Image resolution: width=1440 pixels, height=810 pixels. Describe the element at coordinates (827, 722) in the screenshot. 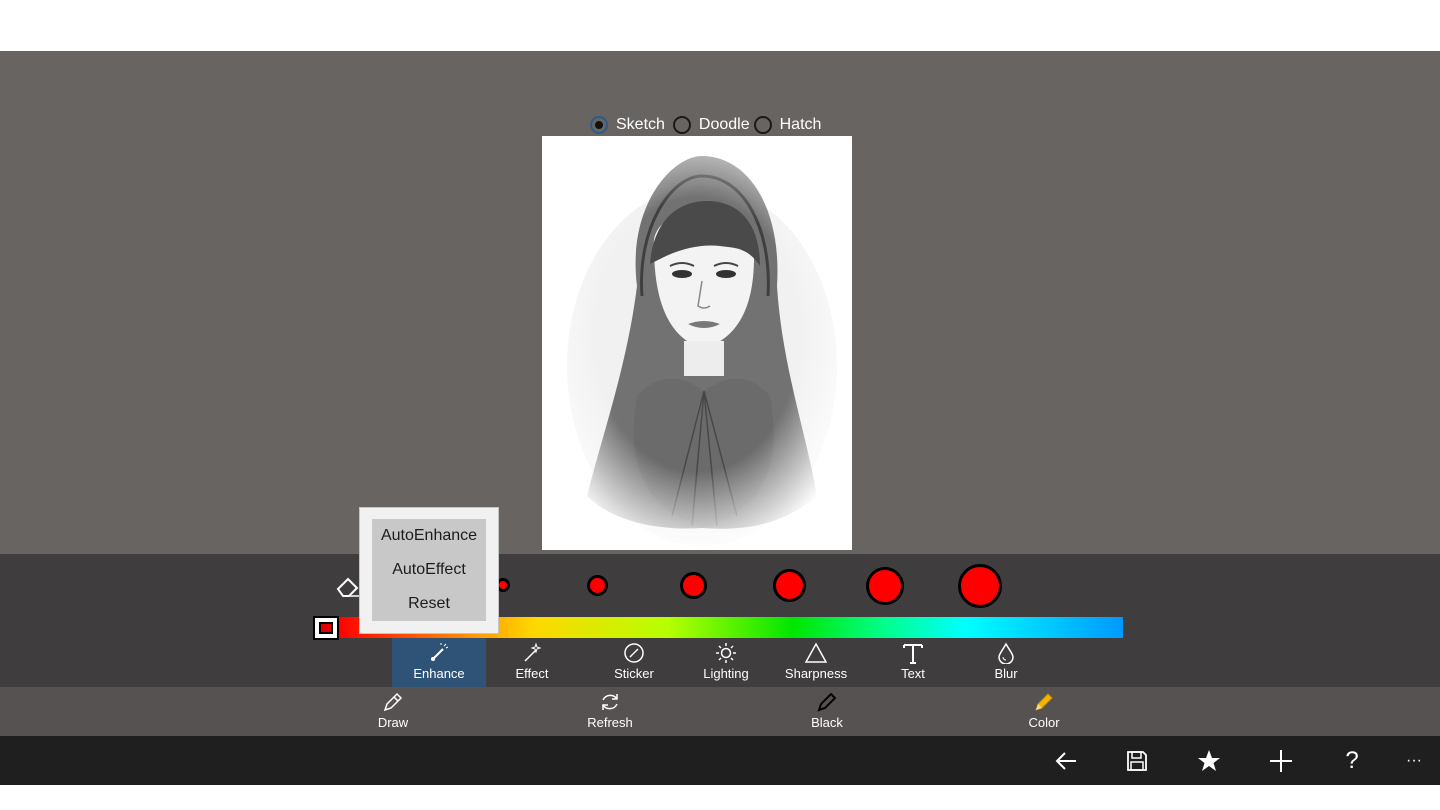

I see `black-label: Black` at that location.